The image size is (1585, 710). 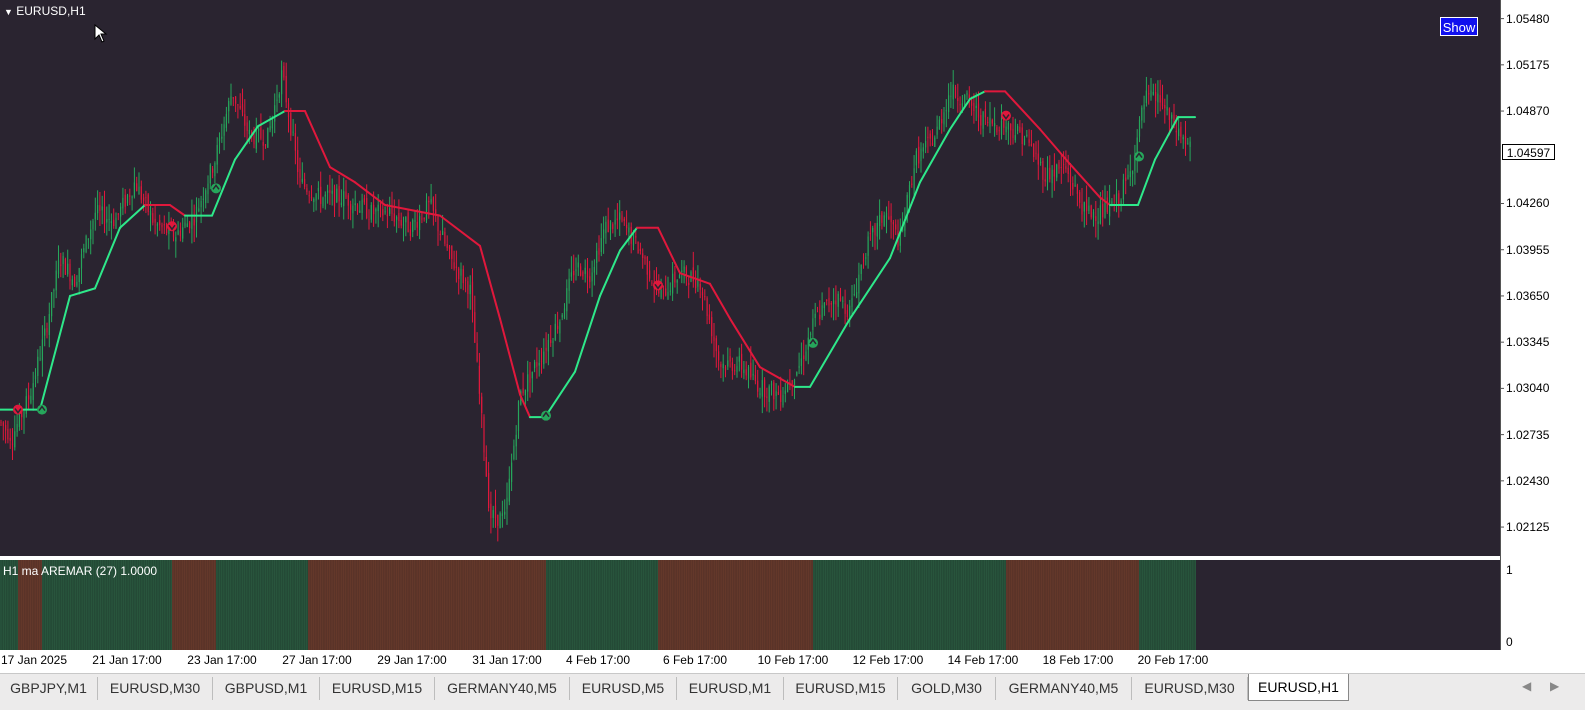 What do you see at coordinates (730, 688) in the screenshot?
I see `tab-eurusd-m1: EURUSD,M1` at bounding box center [730, 688].